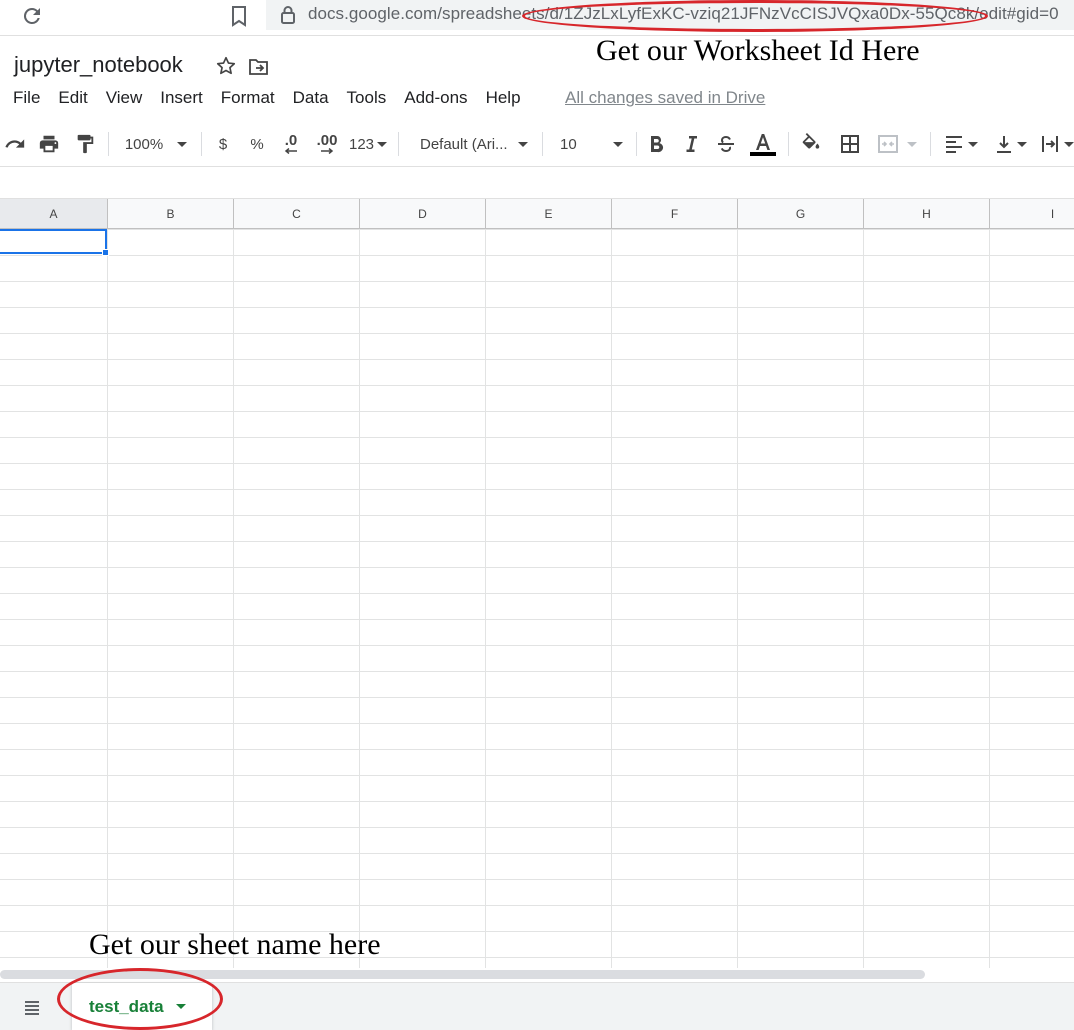  Describe the element at coordinates (801, 213) in the screenshot. I see `column-header-g: G` at that location.